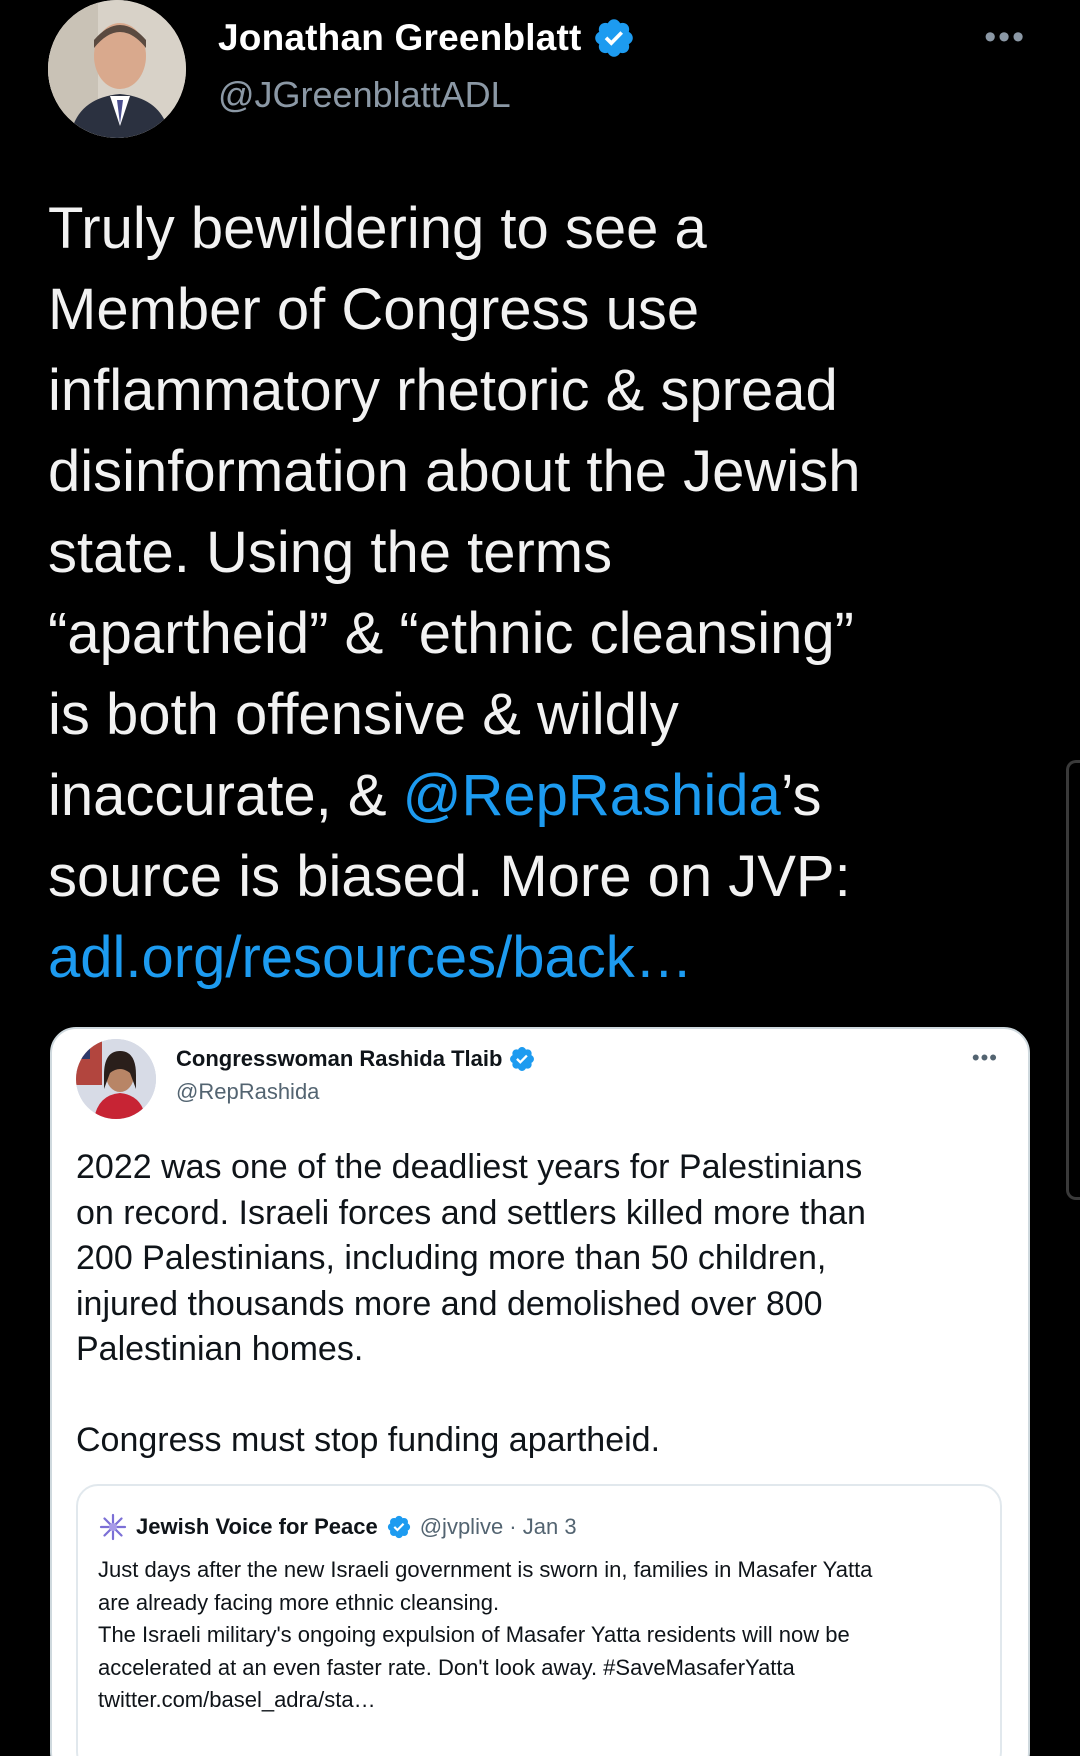 The width and height of the screenshot is (1080, 1756). Describe the element at coordinates (364, 95) in the screenshot. I see `author-handle: @JGreenblattADL` at that location.